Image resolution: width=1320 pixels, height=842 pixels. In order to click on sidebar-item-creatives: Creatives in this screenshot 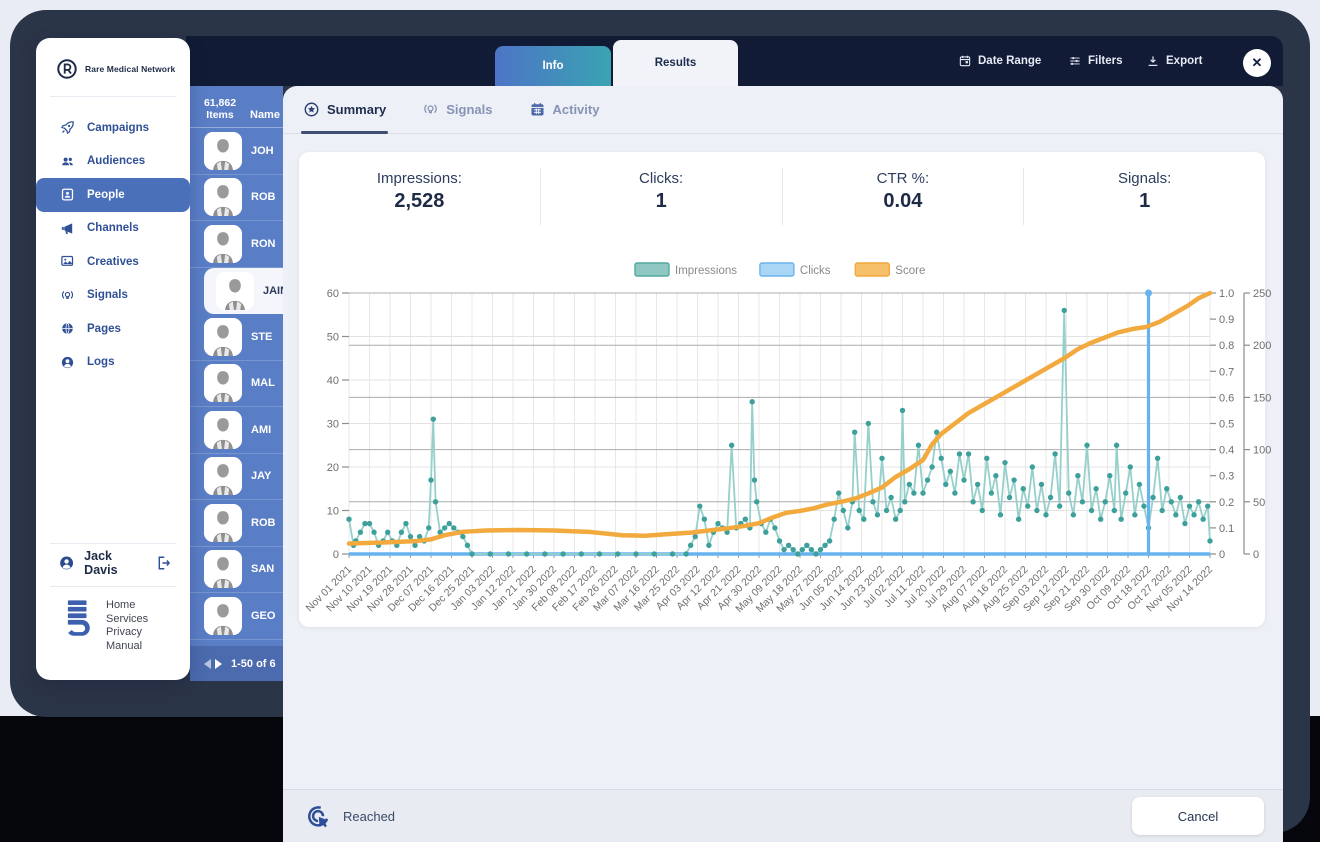, I will do `click(113, 262)`.